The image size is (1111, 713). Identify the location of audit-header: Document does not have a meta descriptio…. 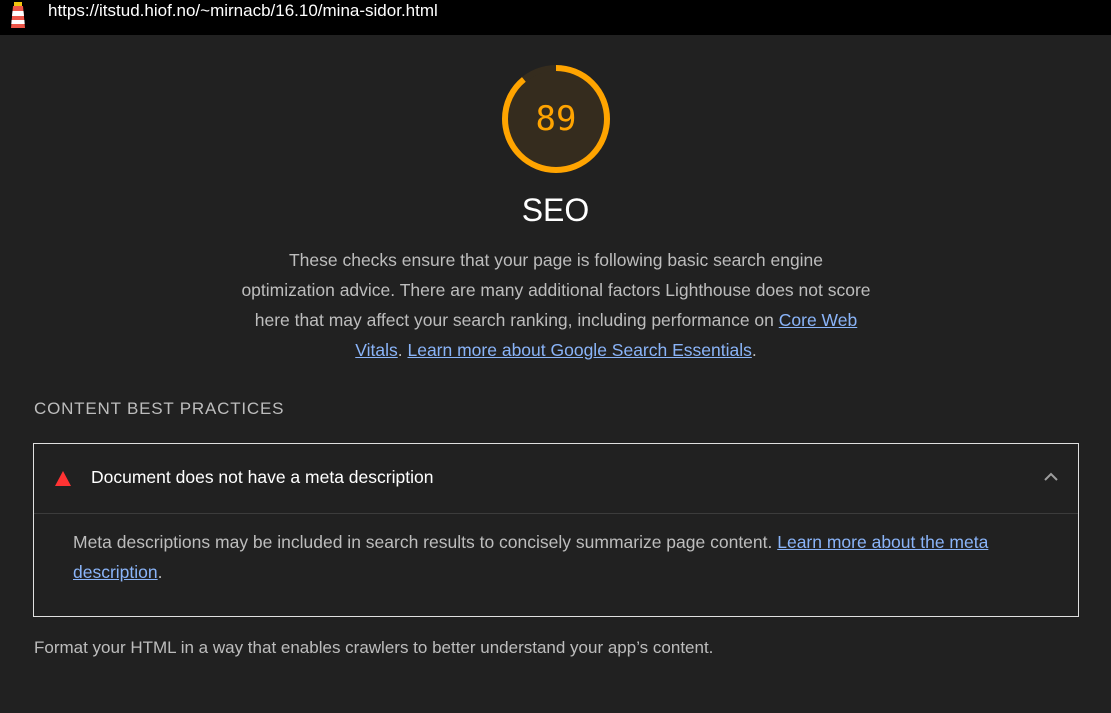
(556, 479).